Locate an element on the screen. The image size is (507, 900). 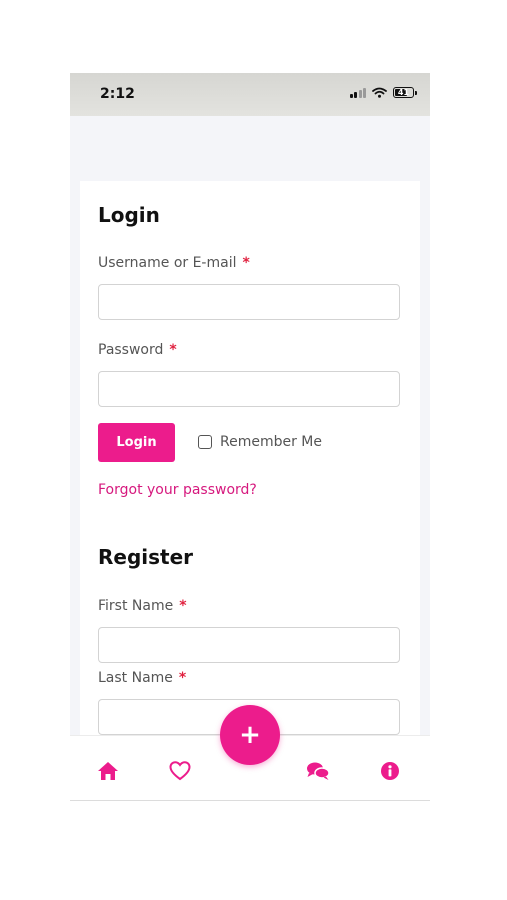
status-time: 2:12 is located at coordinates (117, 94).